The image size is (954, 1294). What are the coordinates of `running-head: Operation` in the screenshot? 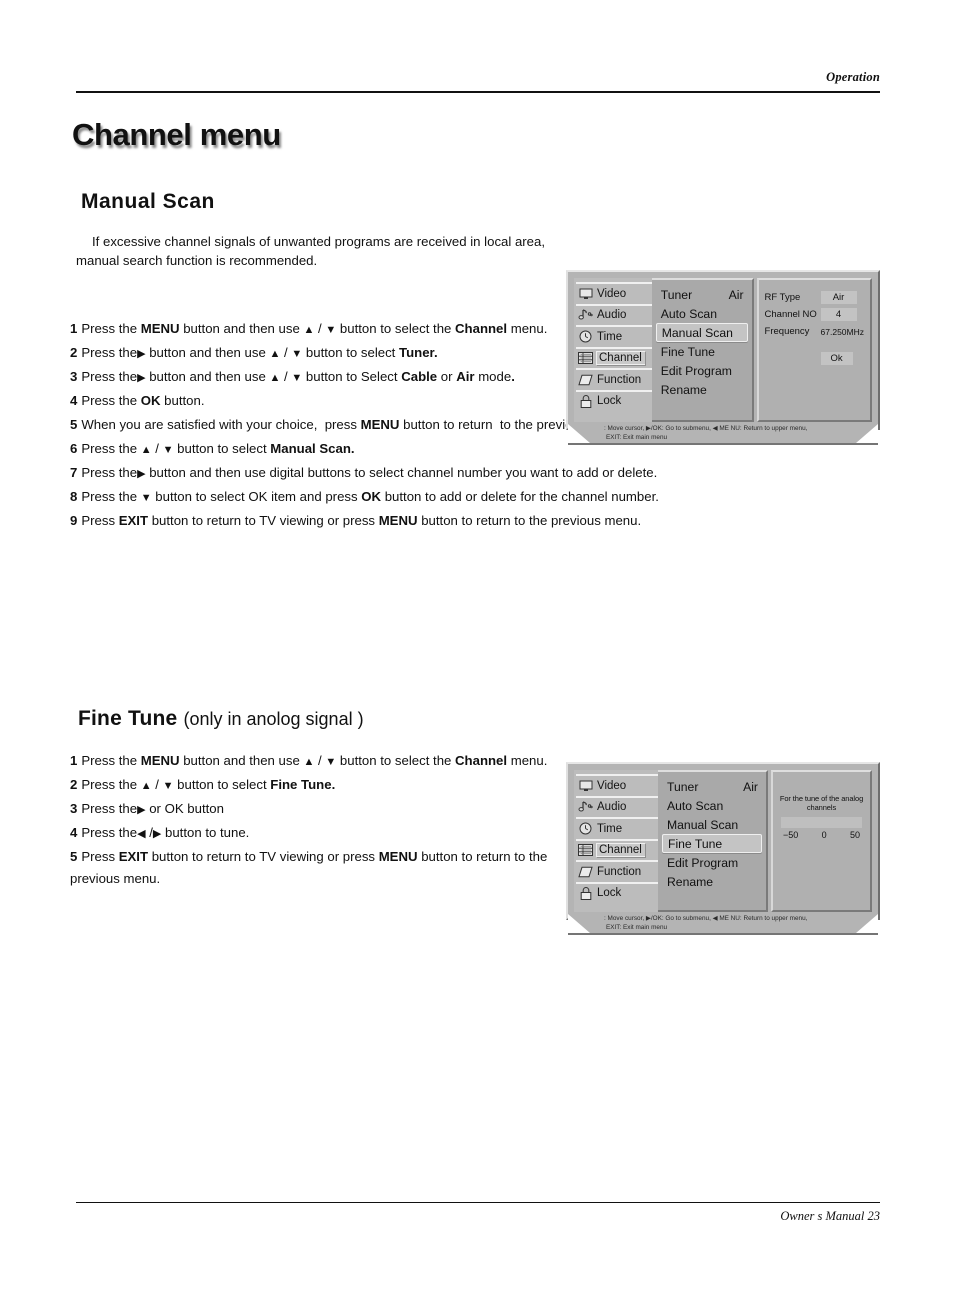 It's located at (853, 77).